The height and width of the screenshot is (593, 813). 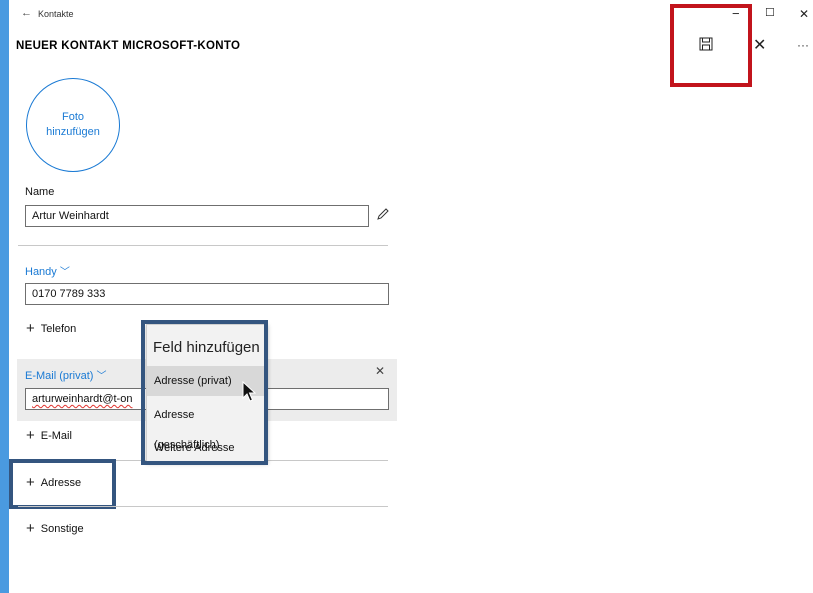 What do you see at coordinates (197, 216) in the screenshot?
I see `name-field: Artur Weinhardt` at bounding box center [197, 216].